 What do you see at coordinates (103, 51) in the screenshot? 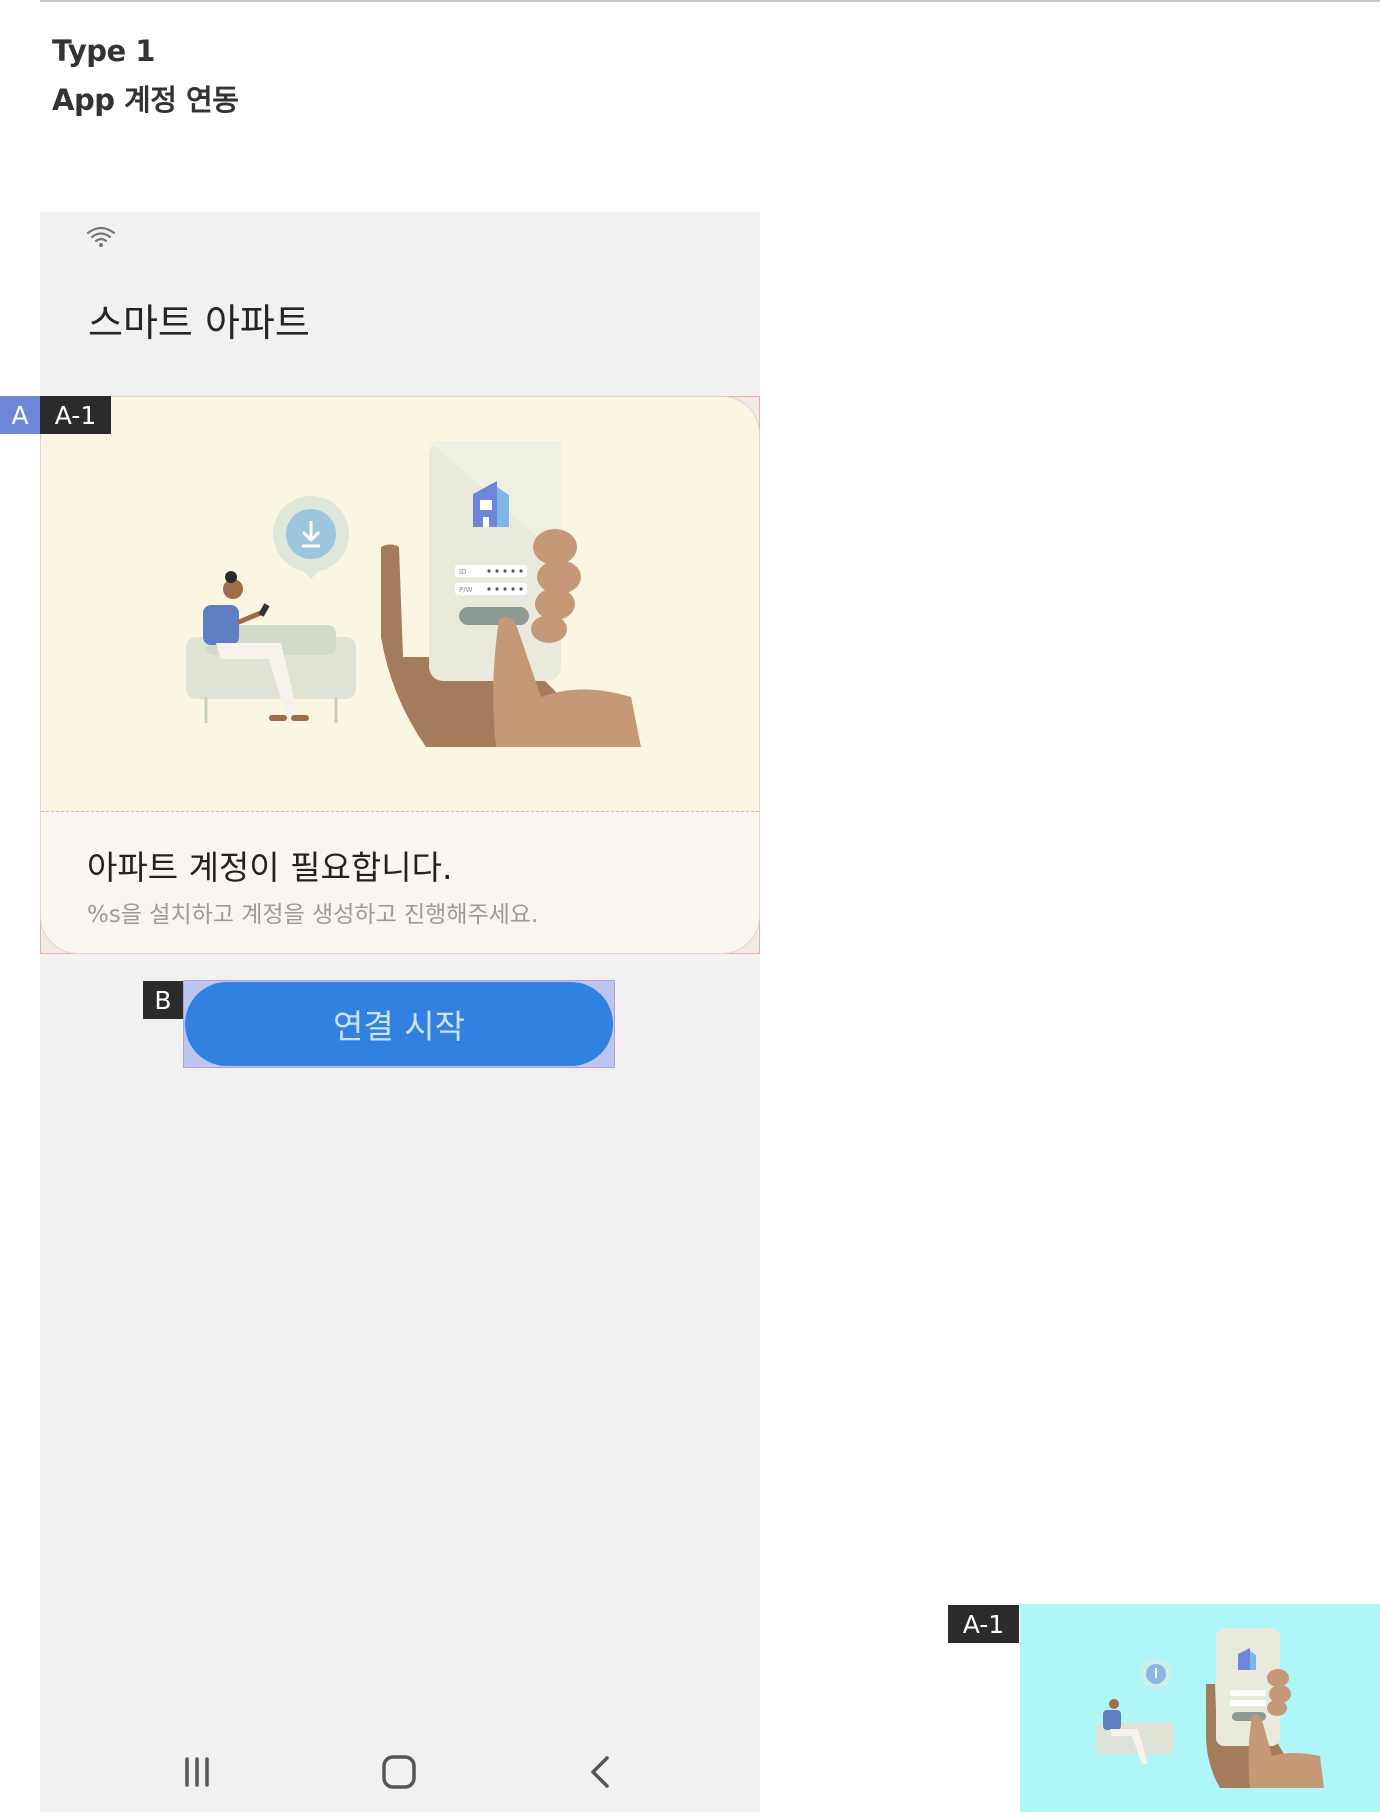
I see `spec-type-label: Type 1` at bounding box center [103, 51].